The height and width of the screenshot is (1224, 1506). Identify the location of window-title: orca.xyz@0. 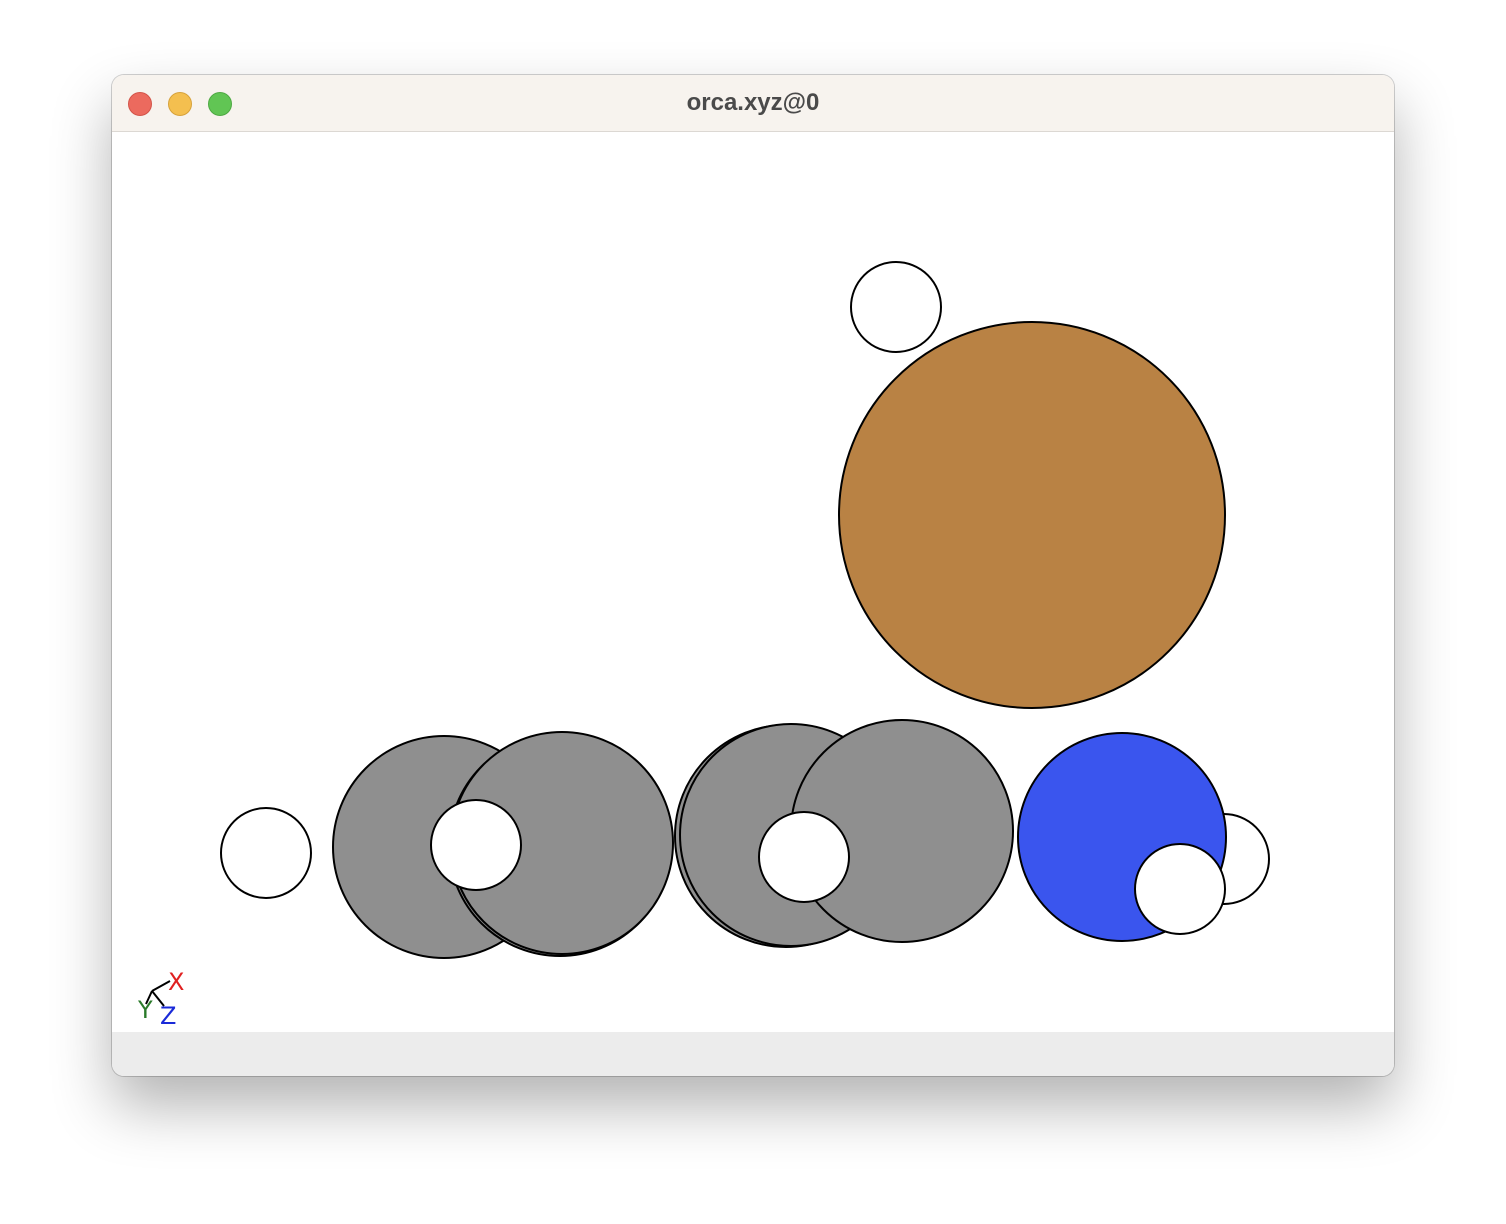
(753, 102).